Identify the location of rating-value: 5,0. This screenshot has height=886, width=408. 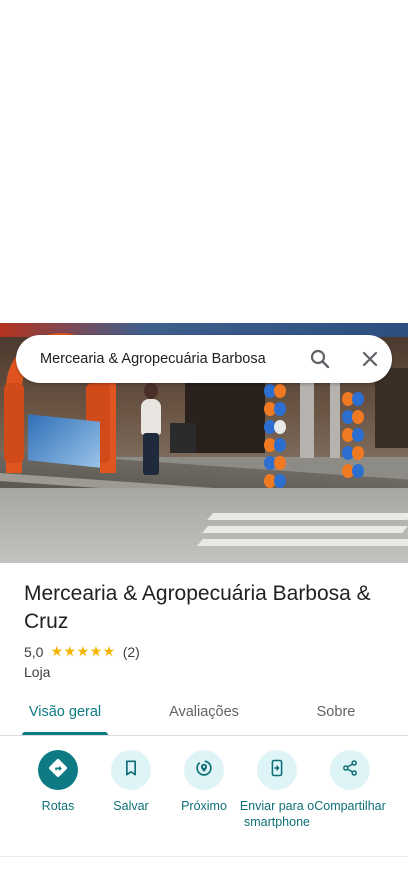
(34, 651).